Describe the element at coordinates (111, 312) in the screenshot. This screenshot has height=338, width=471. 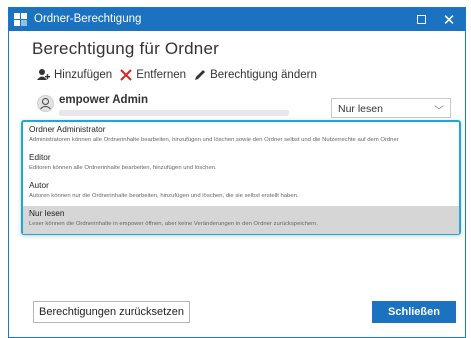
I see `reset-permissions-button: Berechtigungen zurücksetzen` at that location.